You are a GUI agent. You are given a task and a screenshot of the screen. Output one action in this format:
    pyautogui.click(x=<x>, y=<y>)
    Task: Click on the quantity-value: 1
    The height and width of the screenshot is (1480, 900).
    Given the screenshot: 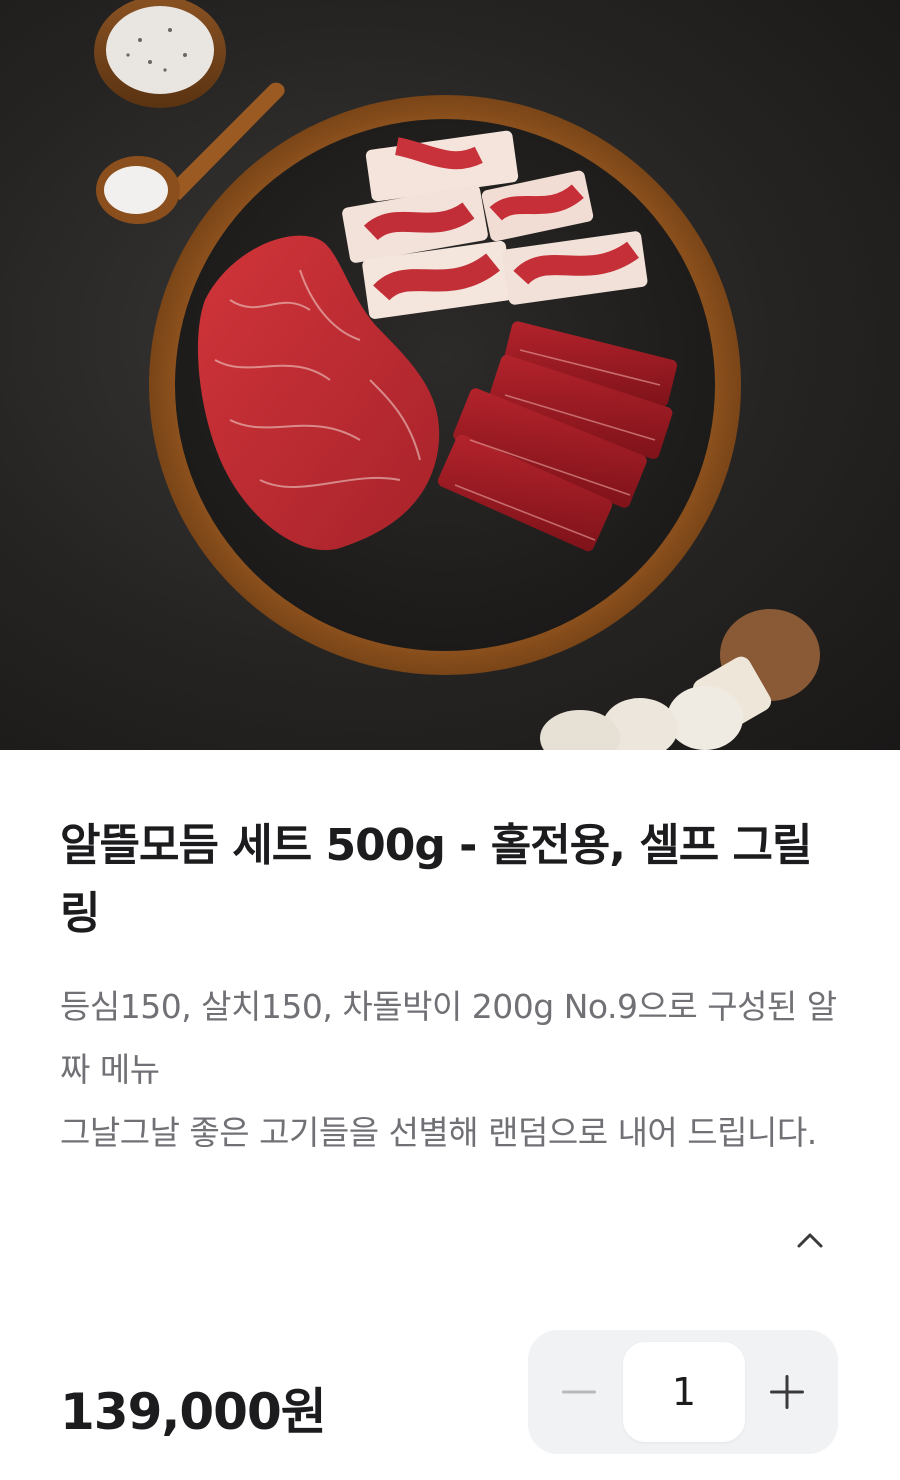 What is the action you would take?
    pyautogui.click(x=684, y=1392)
    